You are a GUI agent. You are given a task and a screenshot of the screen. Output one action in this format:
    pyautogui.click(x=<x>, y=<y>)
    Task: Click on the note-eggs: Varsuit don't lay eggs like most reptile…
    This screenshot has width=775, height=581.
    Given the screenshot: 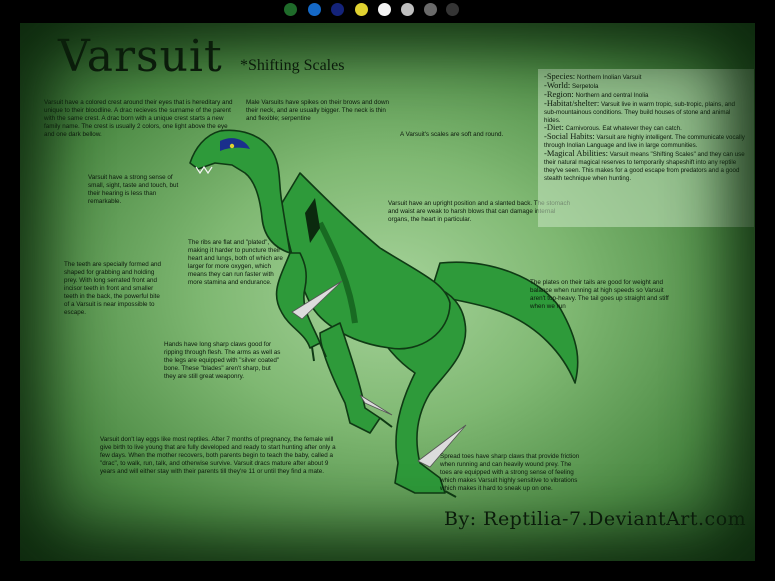 What is the action you would take?
    pyautogui.click(x=218, y=455)
    